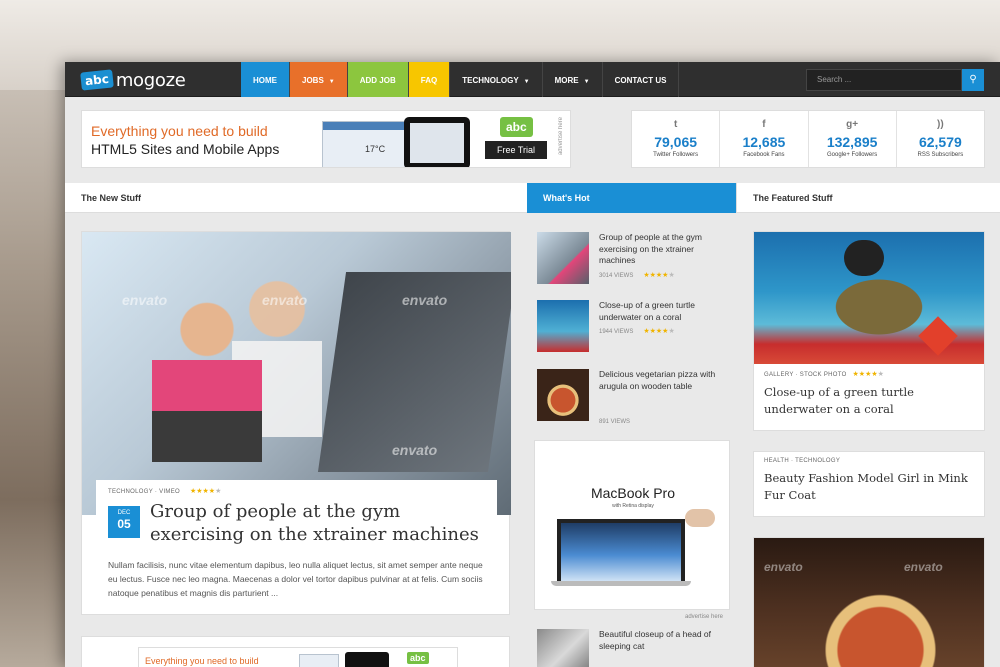 The height and width of the screenshot is (667, 1000). Describe the element at coordinates (516, 127) in the screenshot. I see `banner-logo: abc` at that location.